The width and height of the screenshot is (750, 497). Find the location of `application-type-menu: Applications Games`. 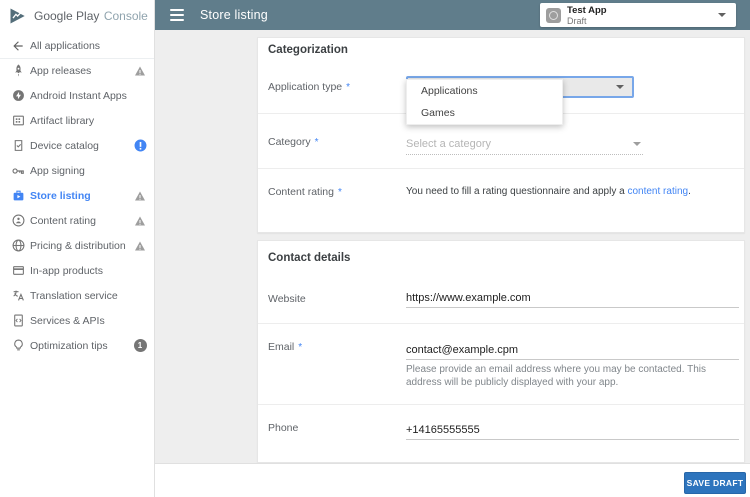

application-type-menu: Applications Games is located at coordinates (484, 102).